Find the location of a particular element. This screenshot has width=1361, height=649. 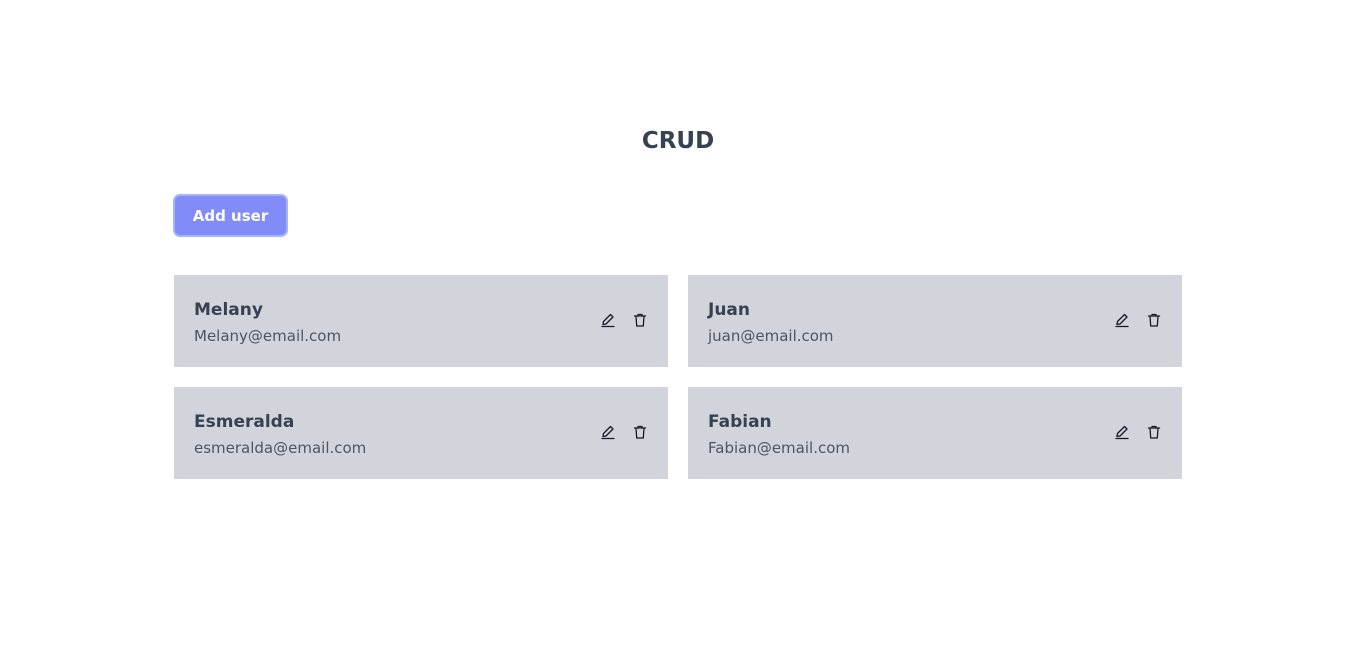

user-card: Fabian Fabian@email.com is located at coordinates (935, 433).